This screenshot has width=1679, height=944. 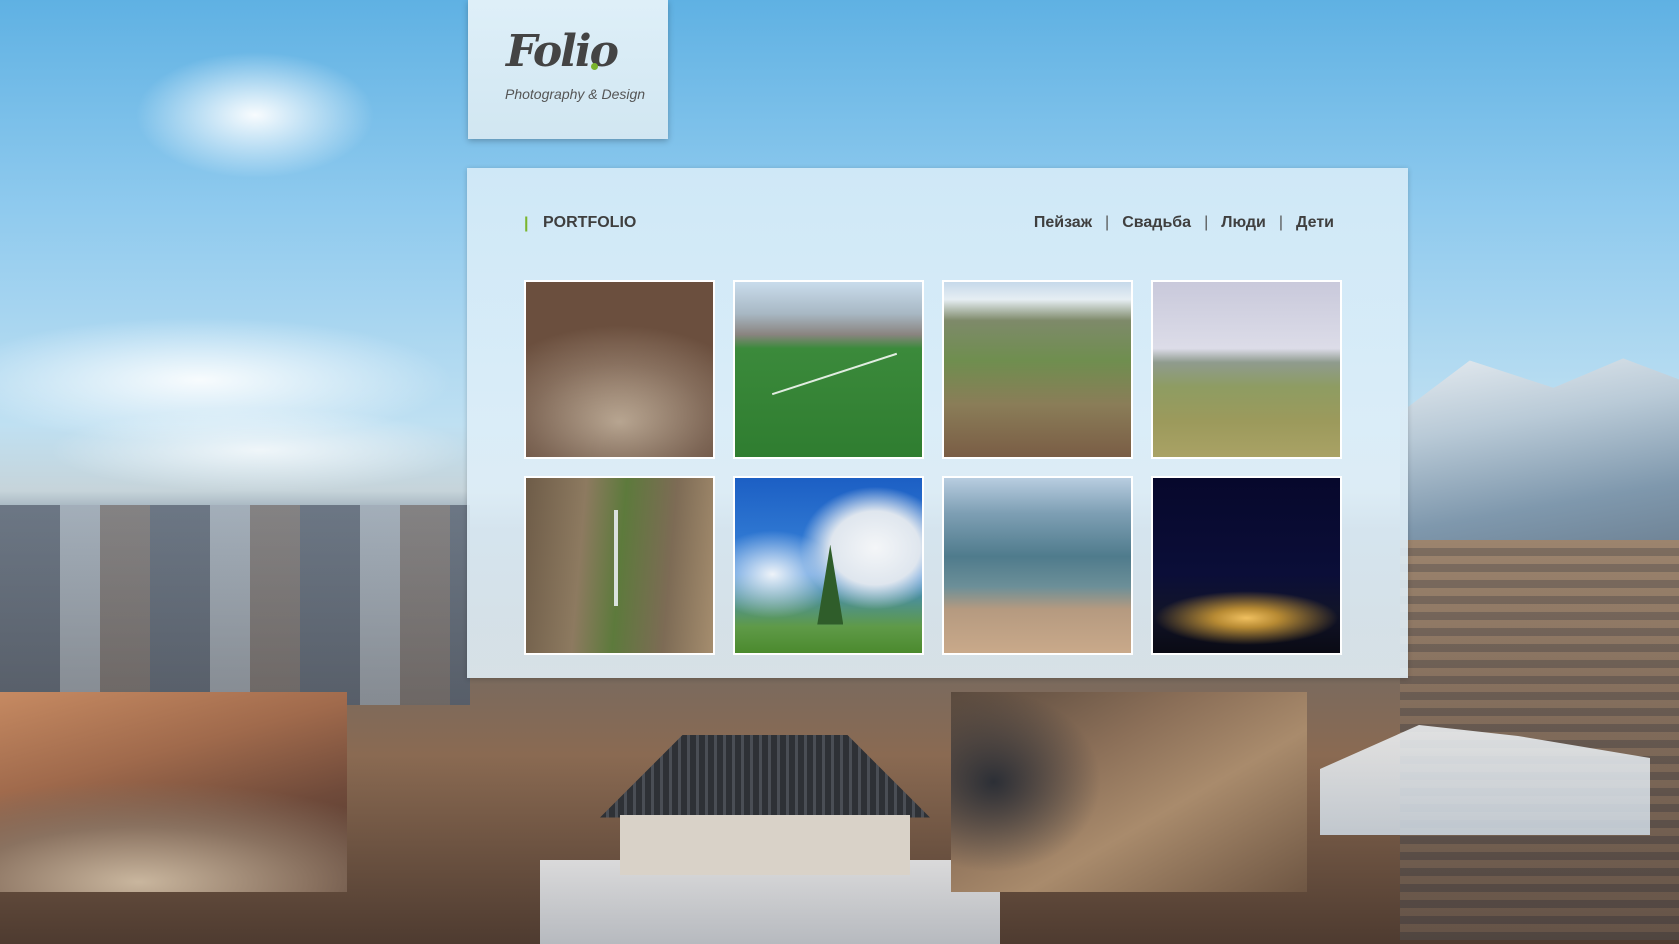 I want to click on nav-item-wedding: Свадьба, so click(x=1156, y=223).